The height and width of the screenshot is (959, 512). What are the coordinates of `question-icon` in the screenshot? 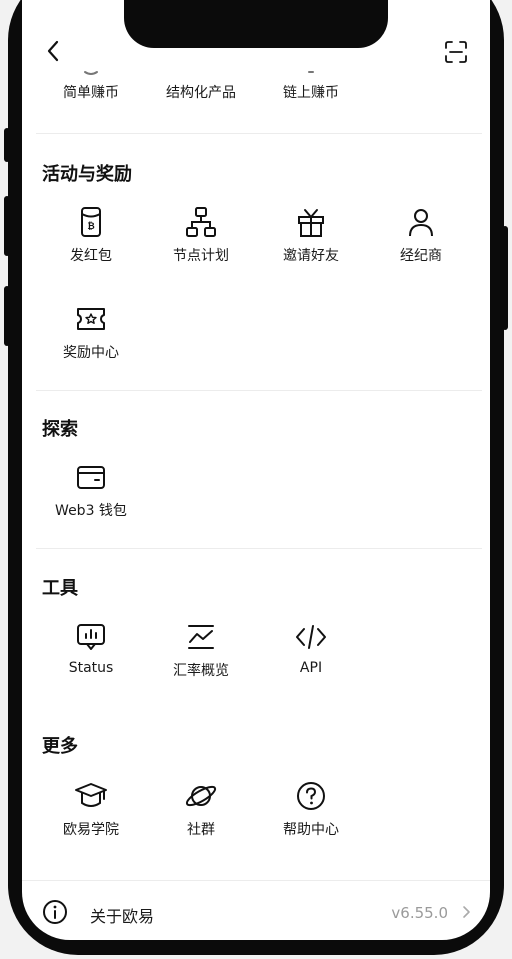 It's located at (311, 796).